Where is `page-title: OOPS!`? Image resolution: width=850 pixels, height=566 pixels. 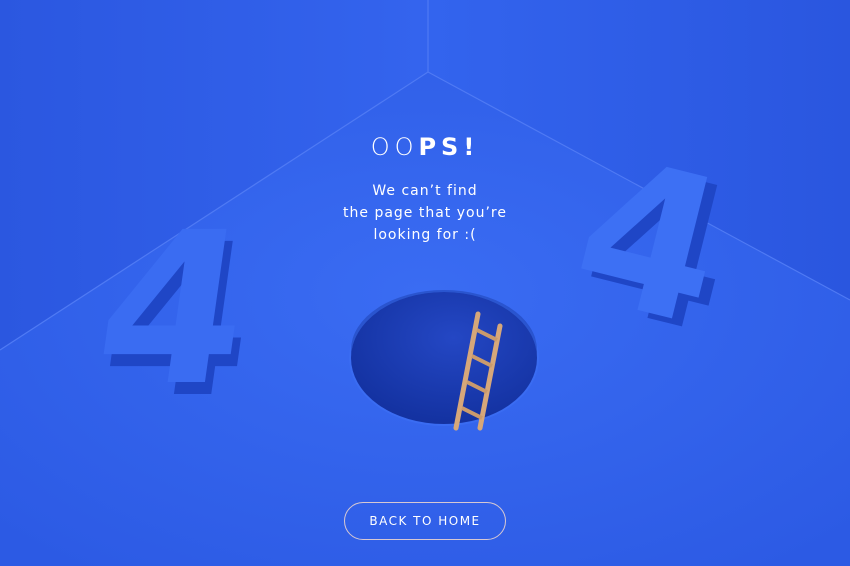 page-title: OOPS! is located at coordinates (425, 147).